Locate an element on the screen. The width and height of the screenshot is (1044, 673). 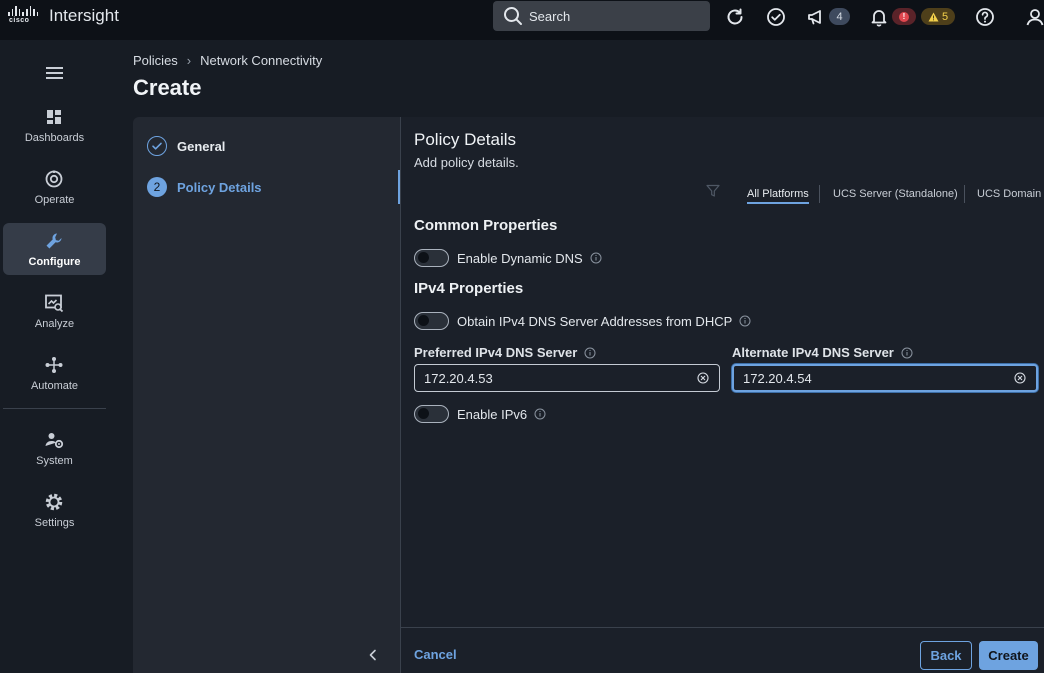
nav-divider is located at coordinates (54, 408).